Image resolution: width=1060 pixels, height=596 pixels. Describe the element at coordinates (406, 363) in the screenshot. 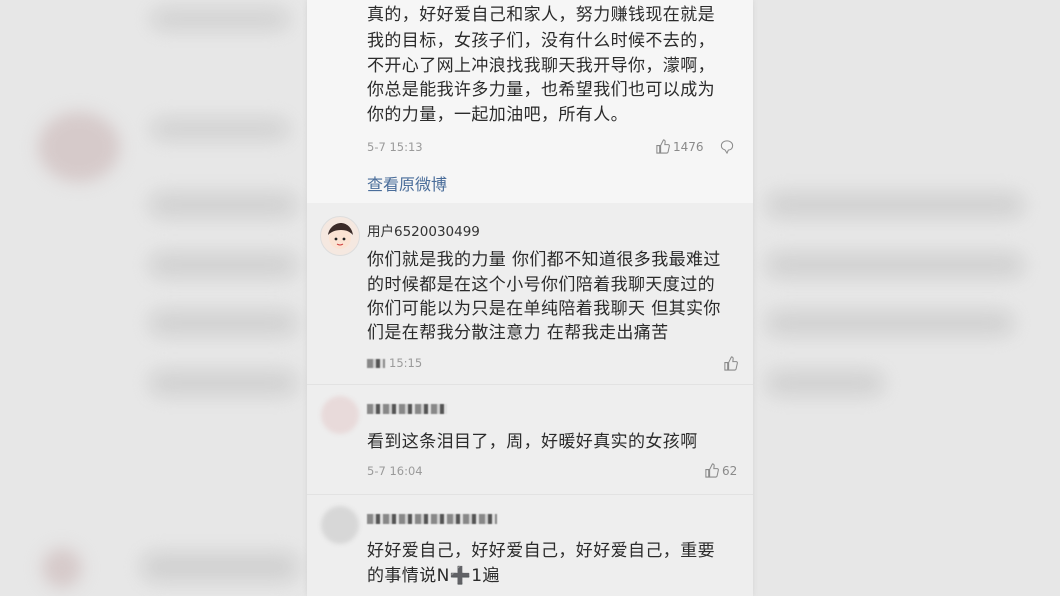

I see `comment-timestamp: 15:15` at that location.